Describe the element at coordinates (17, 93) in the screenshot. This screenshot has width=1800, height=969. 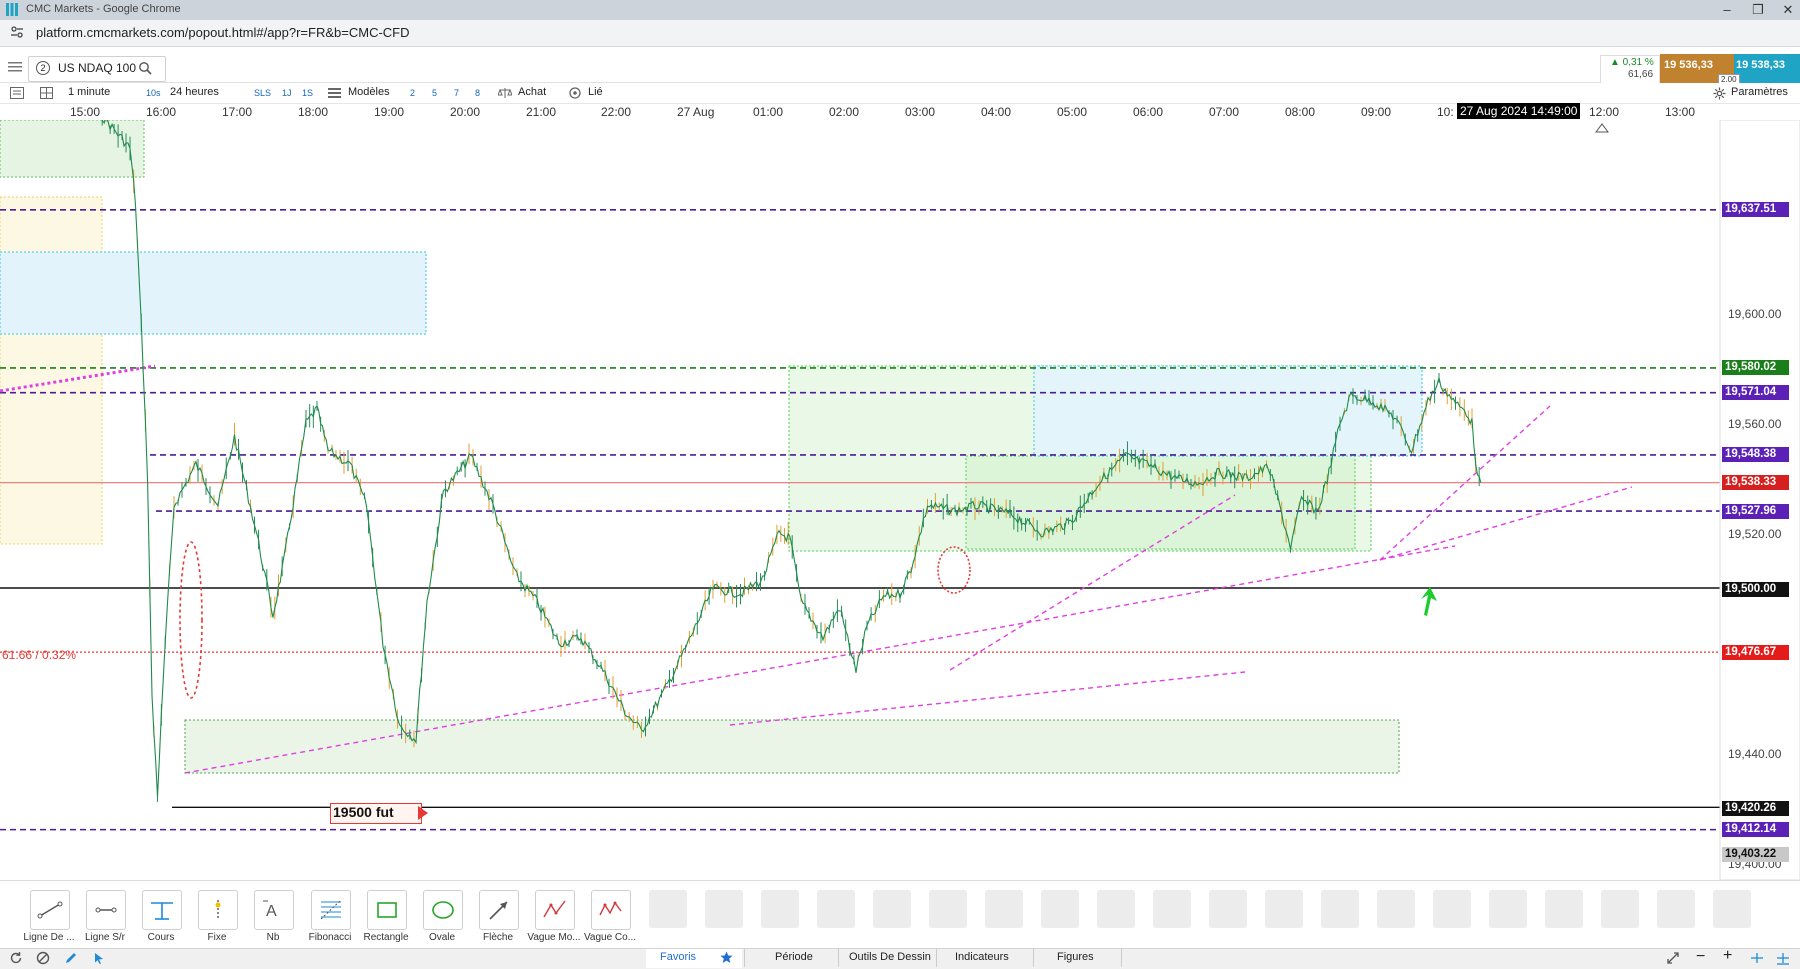
I see `list-icon` at that location.